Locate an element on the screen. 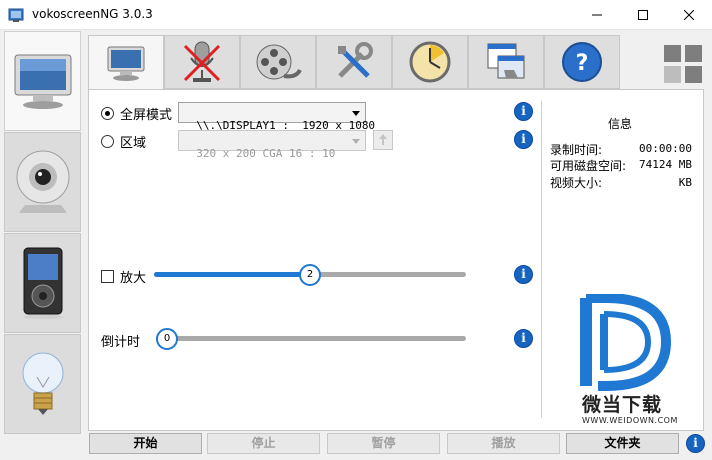  magnifier-slider-fill is located at coordinates (232, 274).